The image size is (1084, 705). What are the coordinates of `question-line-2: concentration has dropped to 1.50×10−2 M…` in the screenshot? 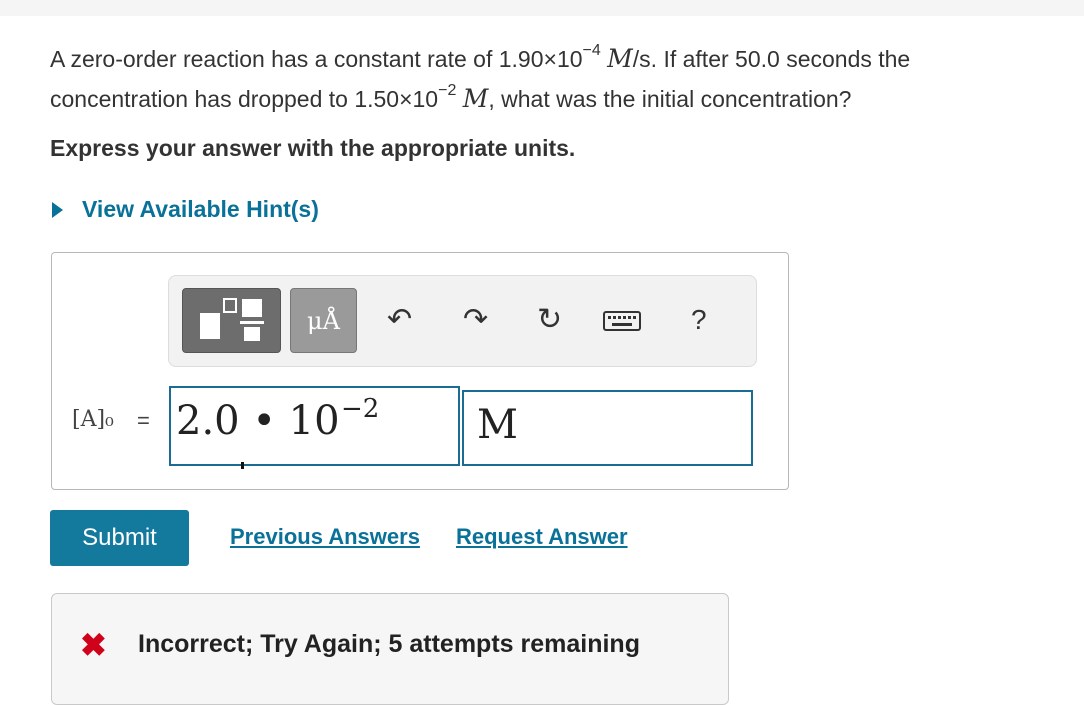 It's located at (451, 97).